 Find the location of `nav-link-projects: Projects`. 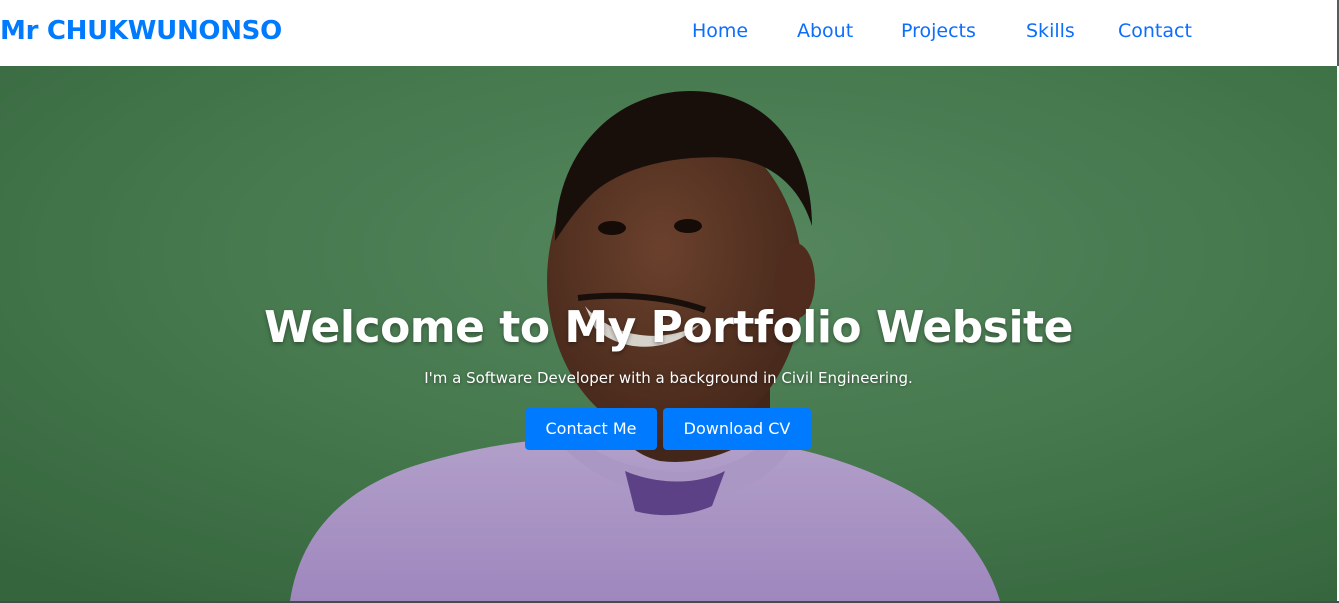

nav-link-projects: Projects is located at coordinates (938, 31).